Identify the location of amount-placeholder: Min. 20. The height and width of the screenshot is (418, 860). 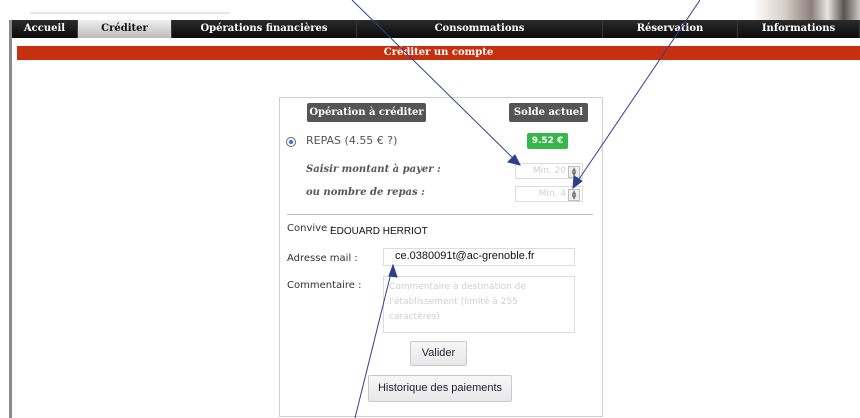
(549, 171).